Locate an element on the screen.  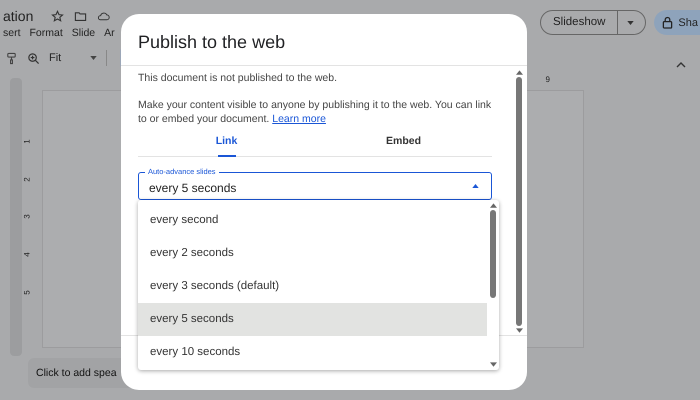
ruler-number: 2 is located at coordinates (27, 179).